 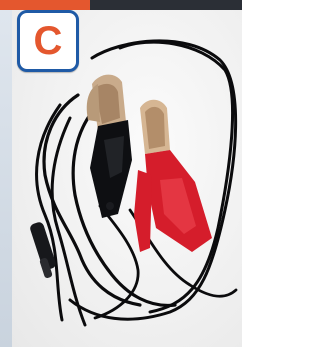 What do you see at coordinates (43, 250) in the screenshot?
I see `barrel-connector` at bounding box center [43, 250].